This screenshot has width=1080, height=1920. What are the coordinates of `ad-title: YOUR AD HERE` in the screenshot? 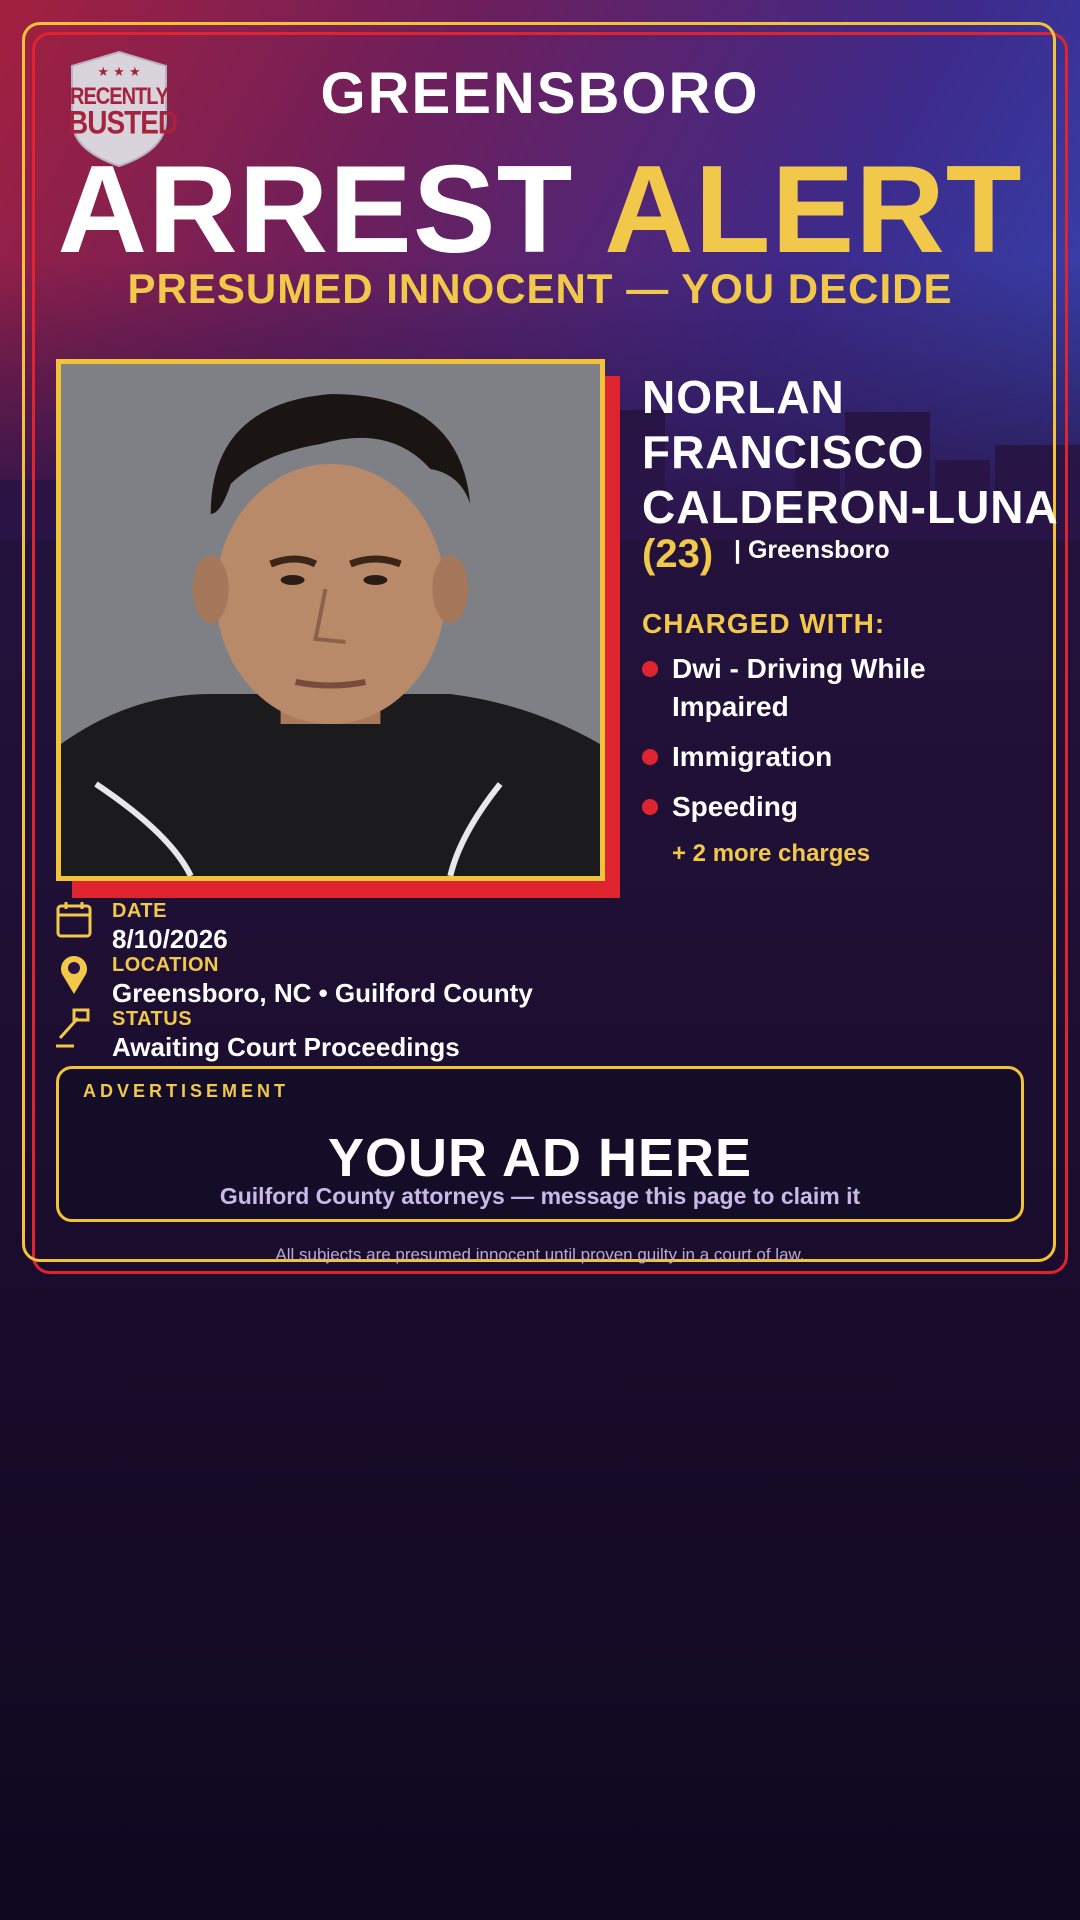 It's located at (540, 1158).